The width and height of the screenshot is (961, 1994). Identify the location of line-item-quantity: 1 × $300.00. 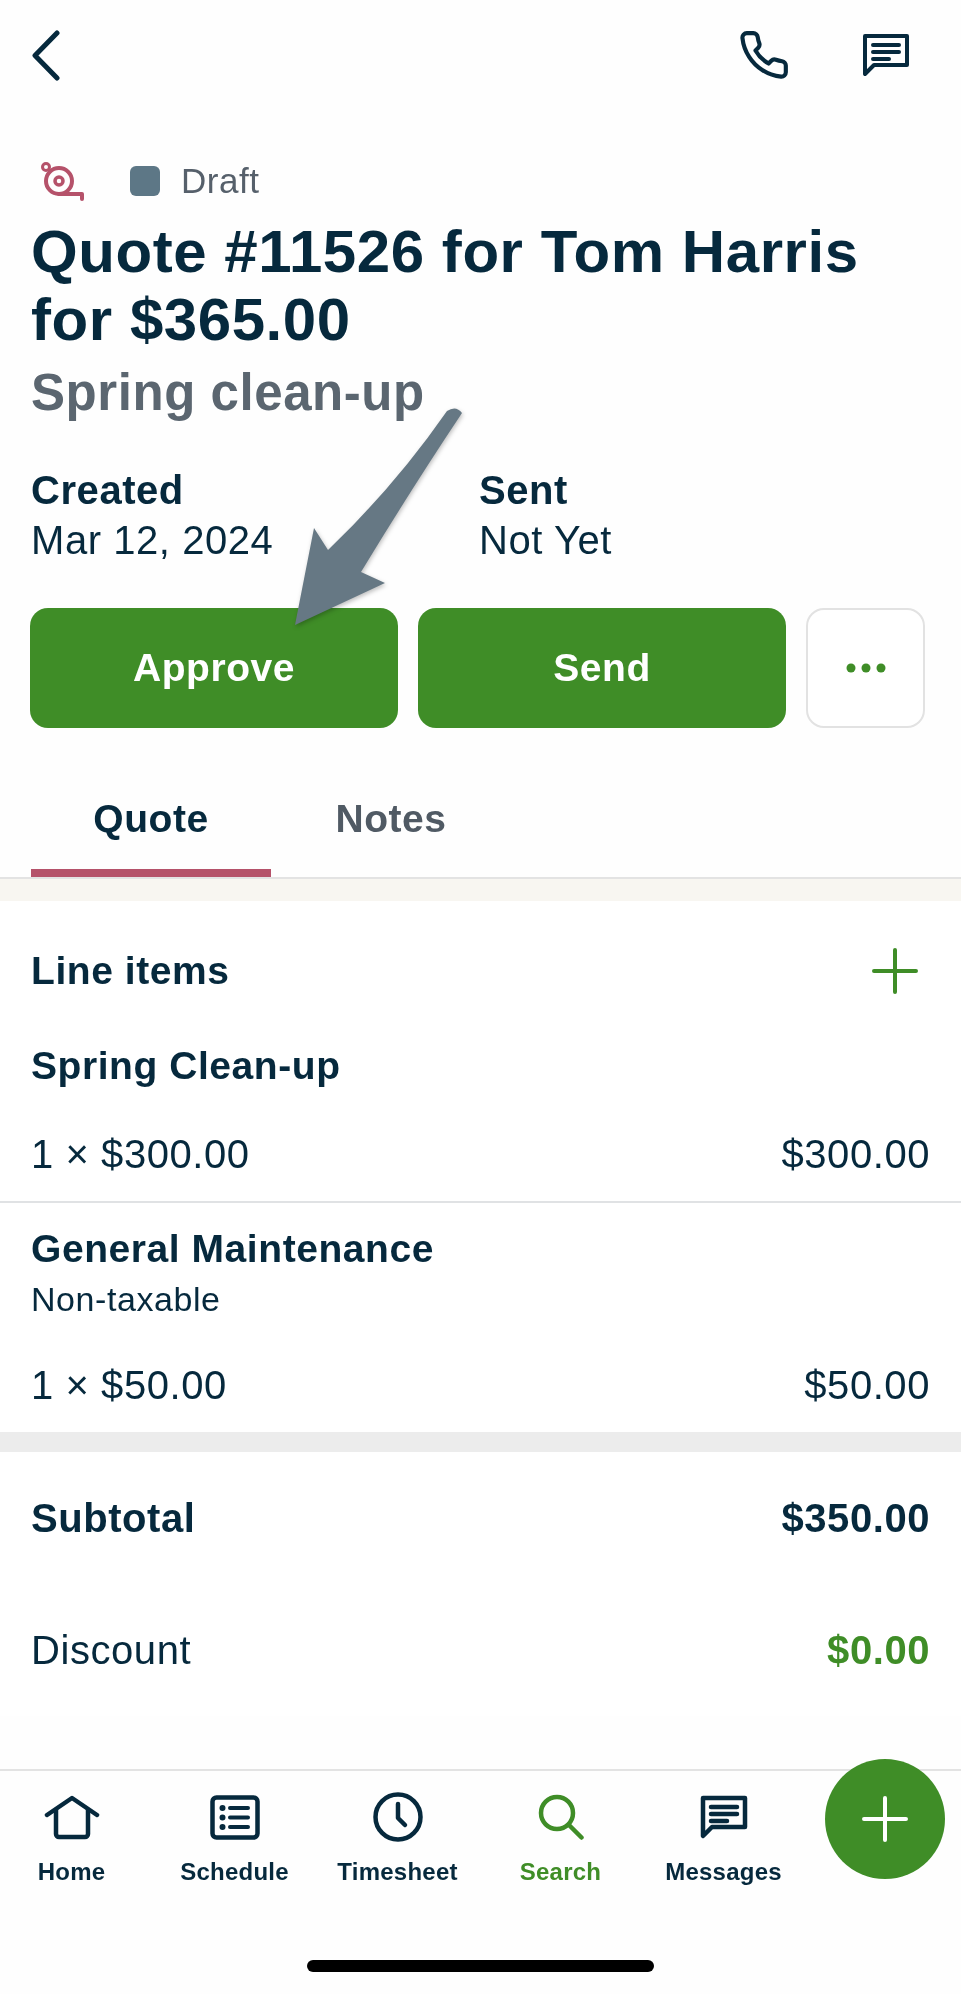
(140, 1154).